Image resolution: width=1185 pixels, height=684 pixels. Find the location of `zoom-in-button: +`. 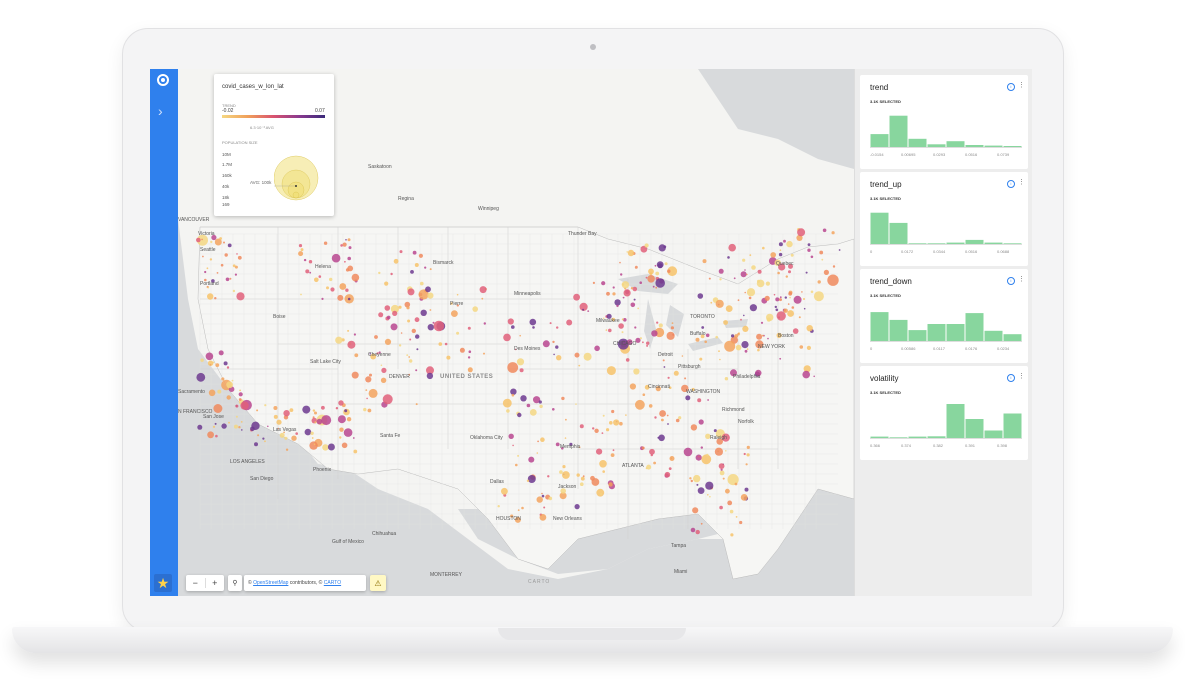

zoom-in-button: + is located at coordinates (215, 583).